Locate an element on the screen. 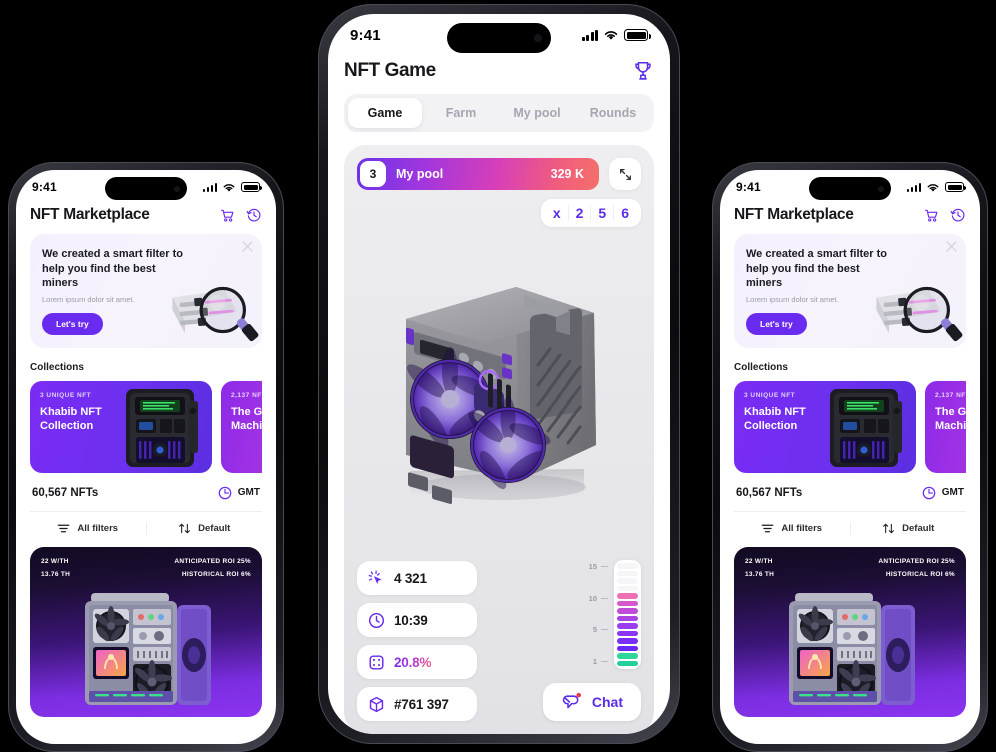 The image size is (996, 752). multiplier-row: x 2 5 6 is located at coordinates (499, 213).